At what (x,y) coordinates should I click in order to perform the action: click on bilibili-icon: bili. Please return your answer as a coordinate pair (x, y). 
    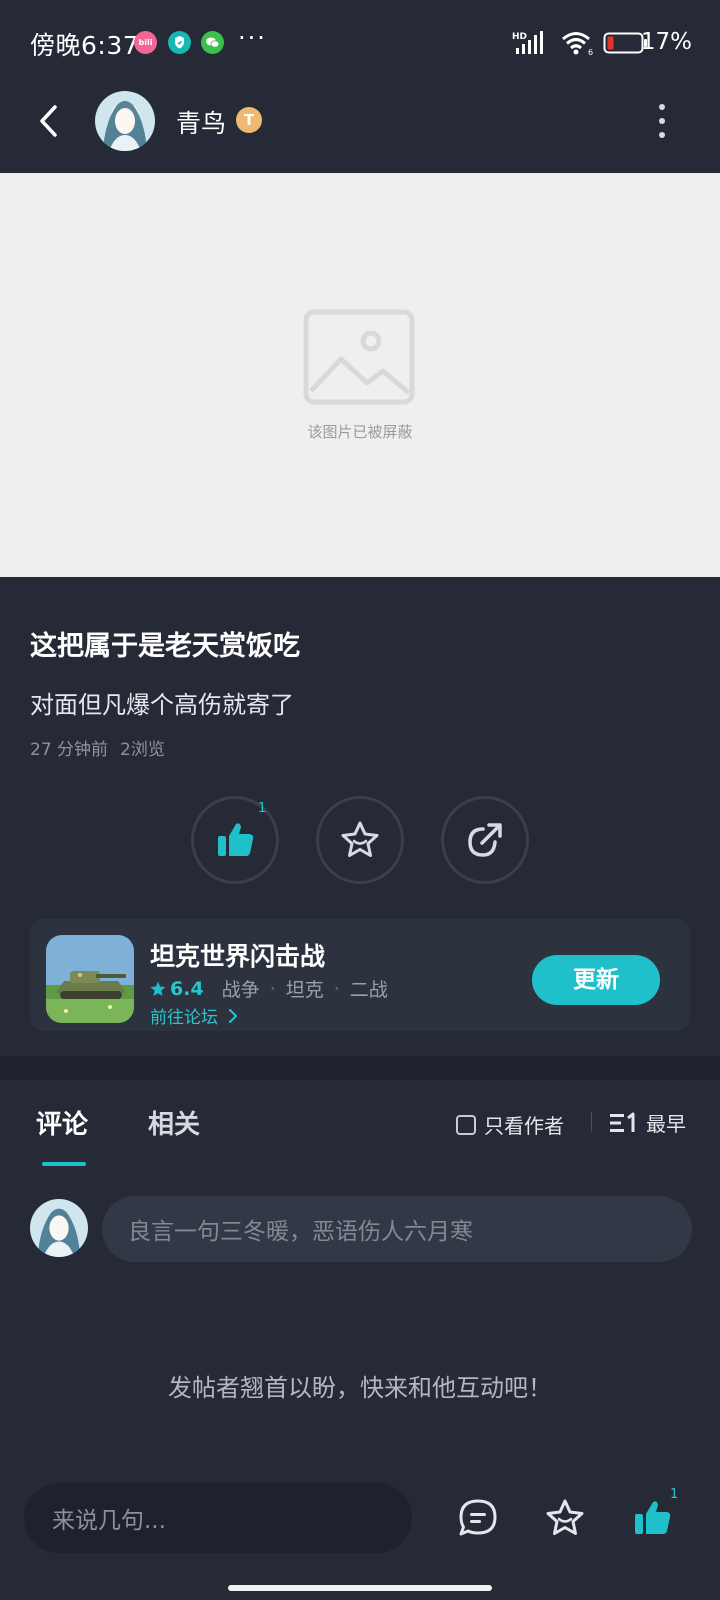
    Looking at the image, I should click on (145, 42).